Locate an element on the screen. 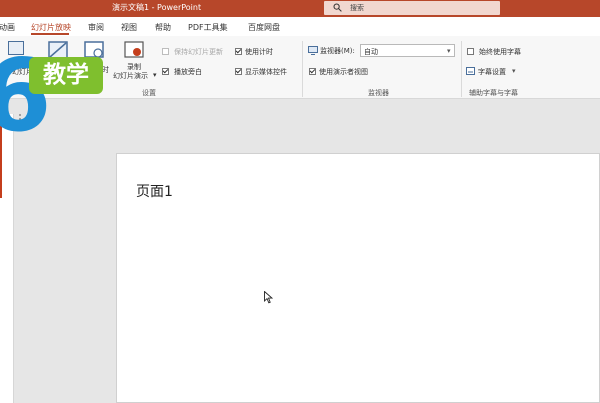 The height and width of the screenshot is (403, 600). record-slideshow-button: 录制 幻灯片演示 ▾ is located at coordinates (135, 63).